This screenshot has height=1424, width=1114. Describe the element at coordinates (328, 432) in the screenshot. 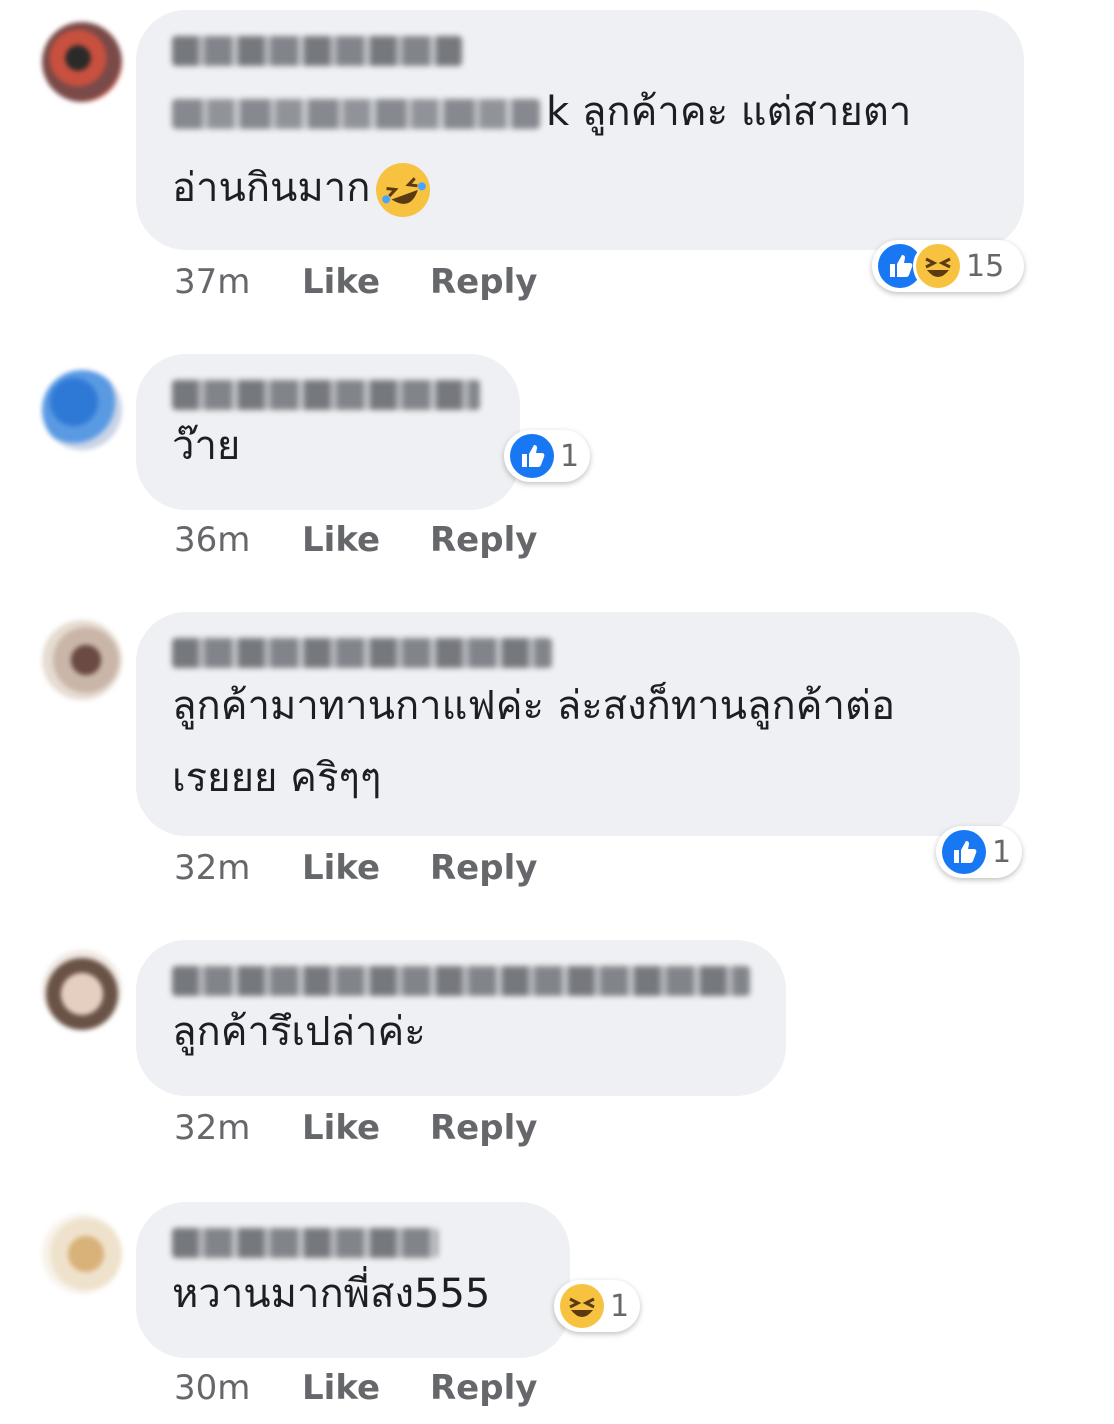

I see `comment-bubble: ว๊าย` at that location.